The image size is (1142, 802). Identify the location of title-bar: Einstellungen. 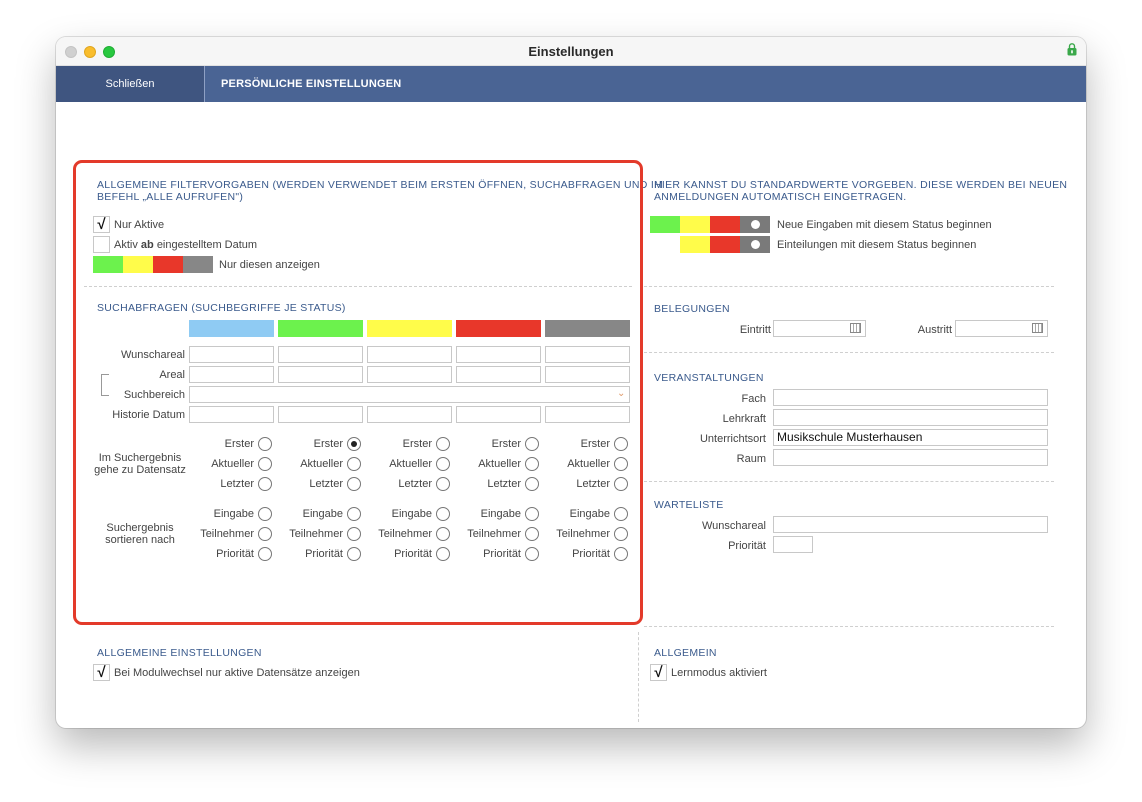
(571, 51).